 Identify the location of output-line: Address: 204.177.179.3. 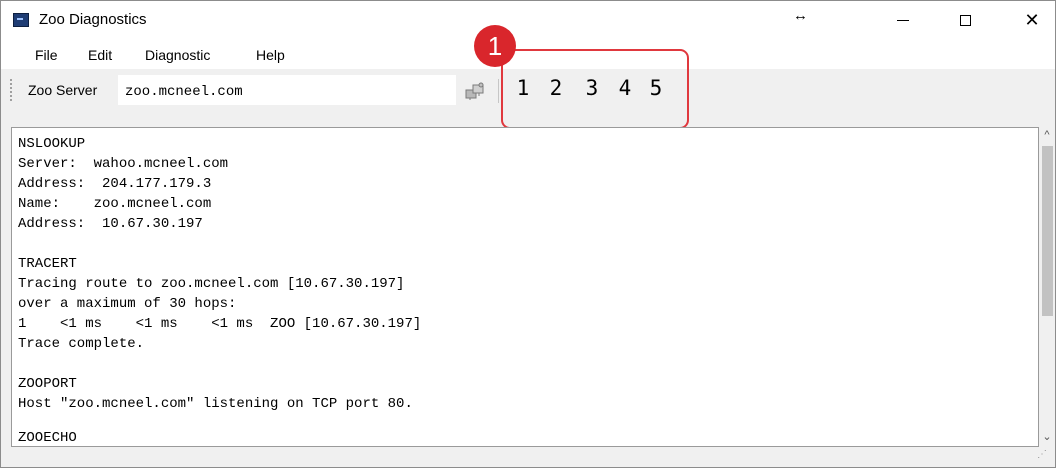
(115, 184).